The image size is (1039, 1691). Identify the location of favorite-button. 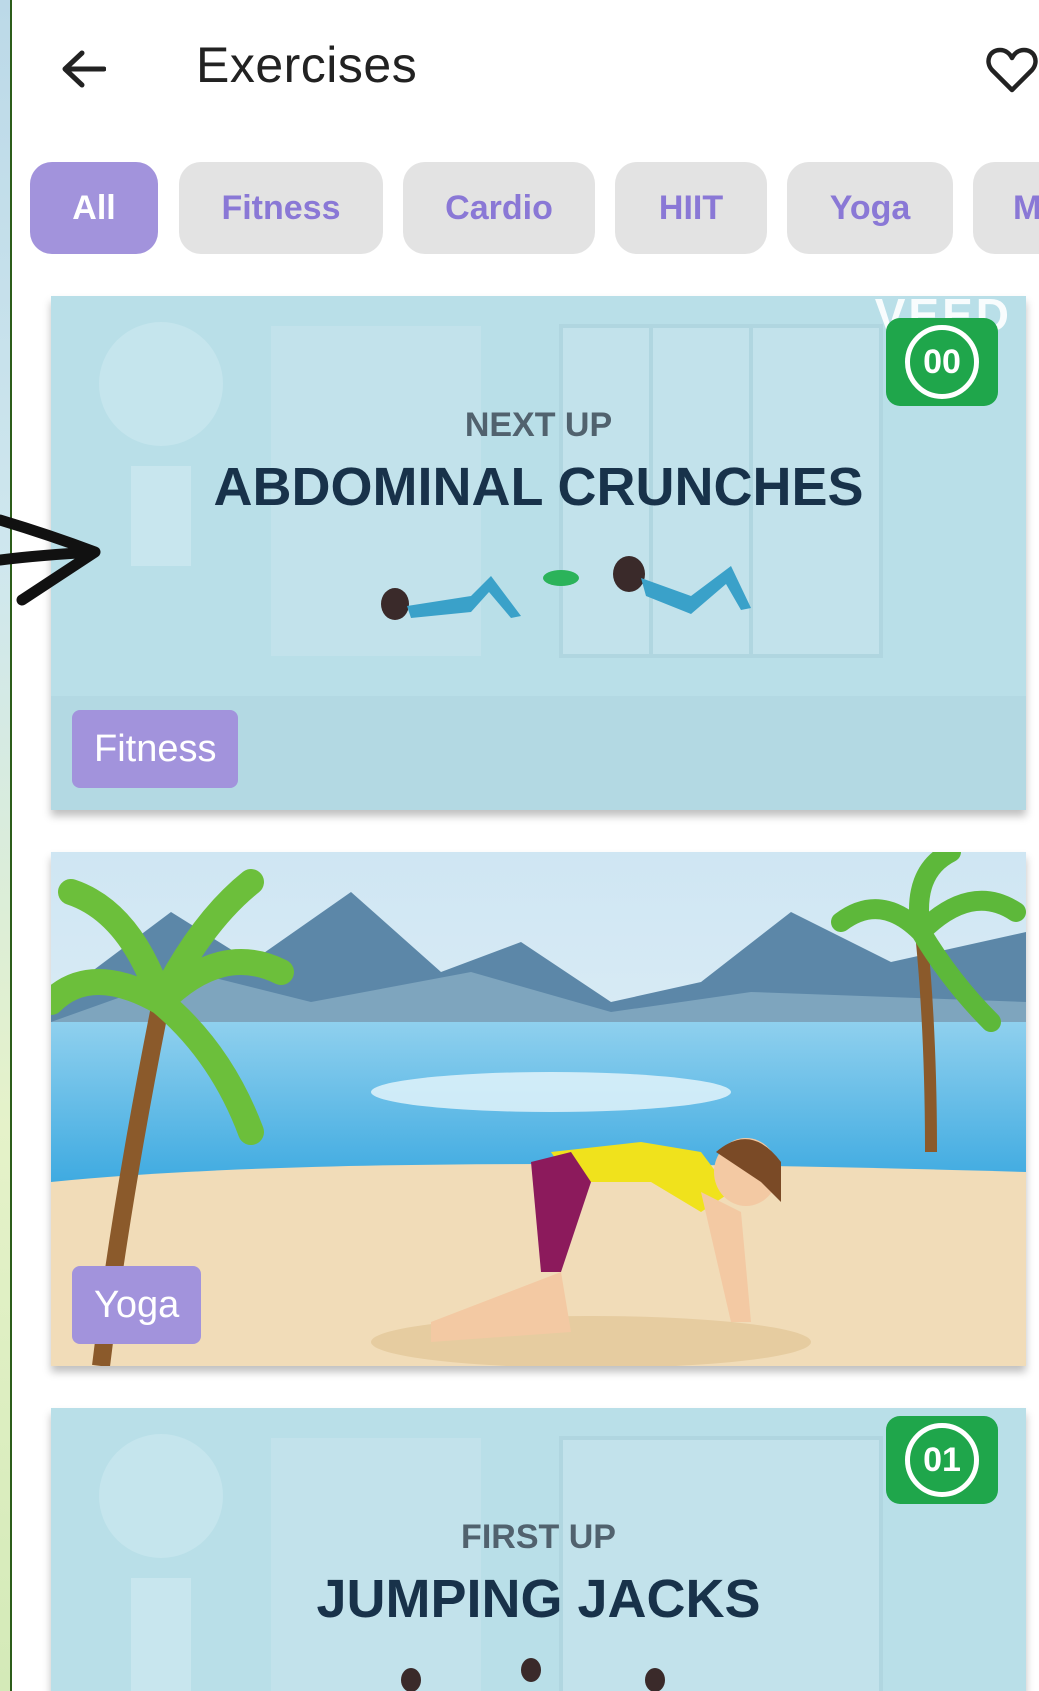
(1010, 70).